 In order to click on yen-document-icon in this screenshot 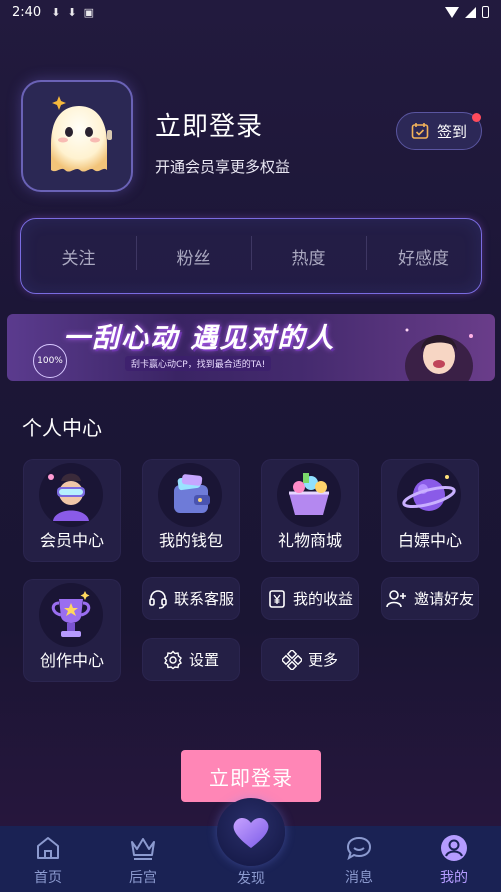, I will do `click(277, 598)`.